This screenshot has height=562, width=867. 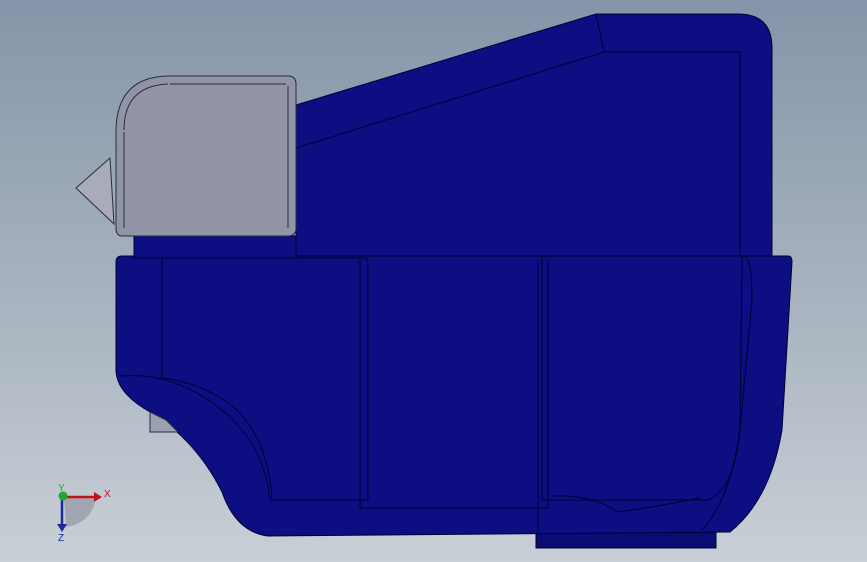 I want to click on z-axis-label: Z, so click(x=61, y=538).